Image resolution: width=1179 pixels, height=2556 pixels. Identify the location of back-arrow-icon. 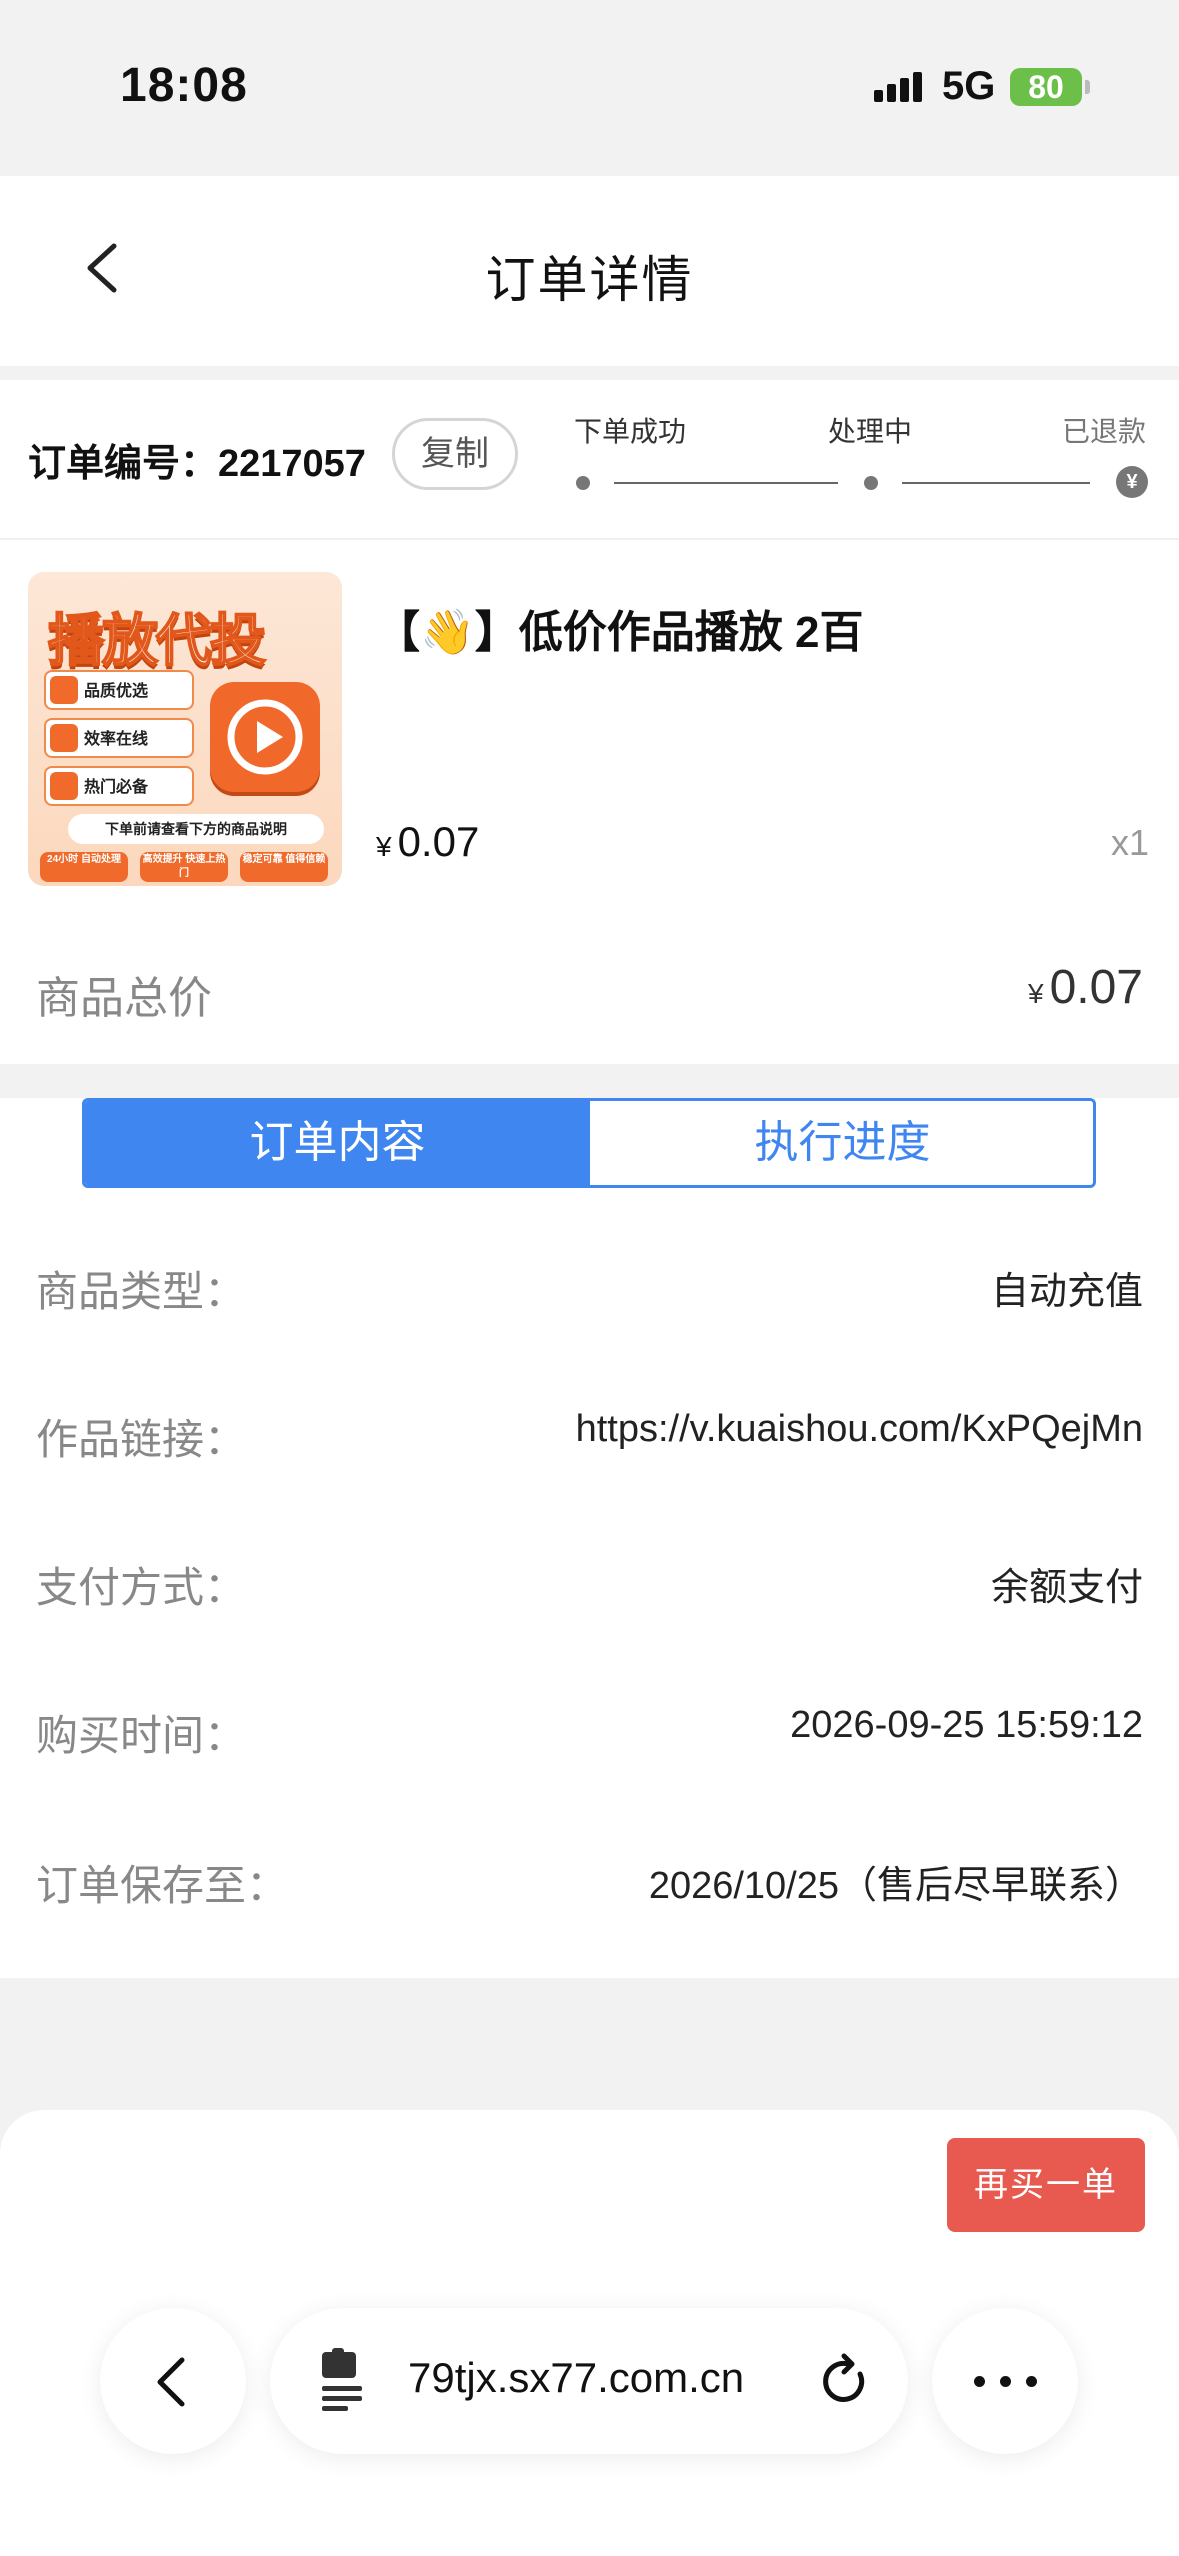
(171, 2382).